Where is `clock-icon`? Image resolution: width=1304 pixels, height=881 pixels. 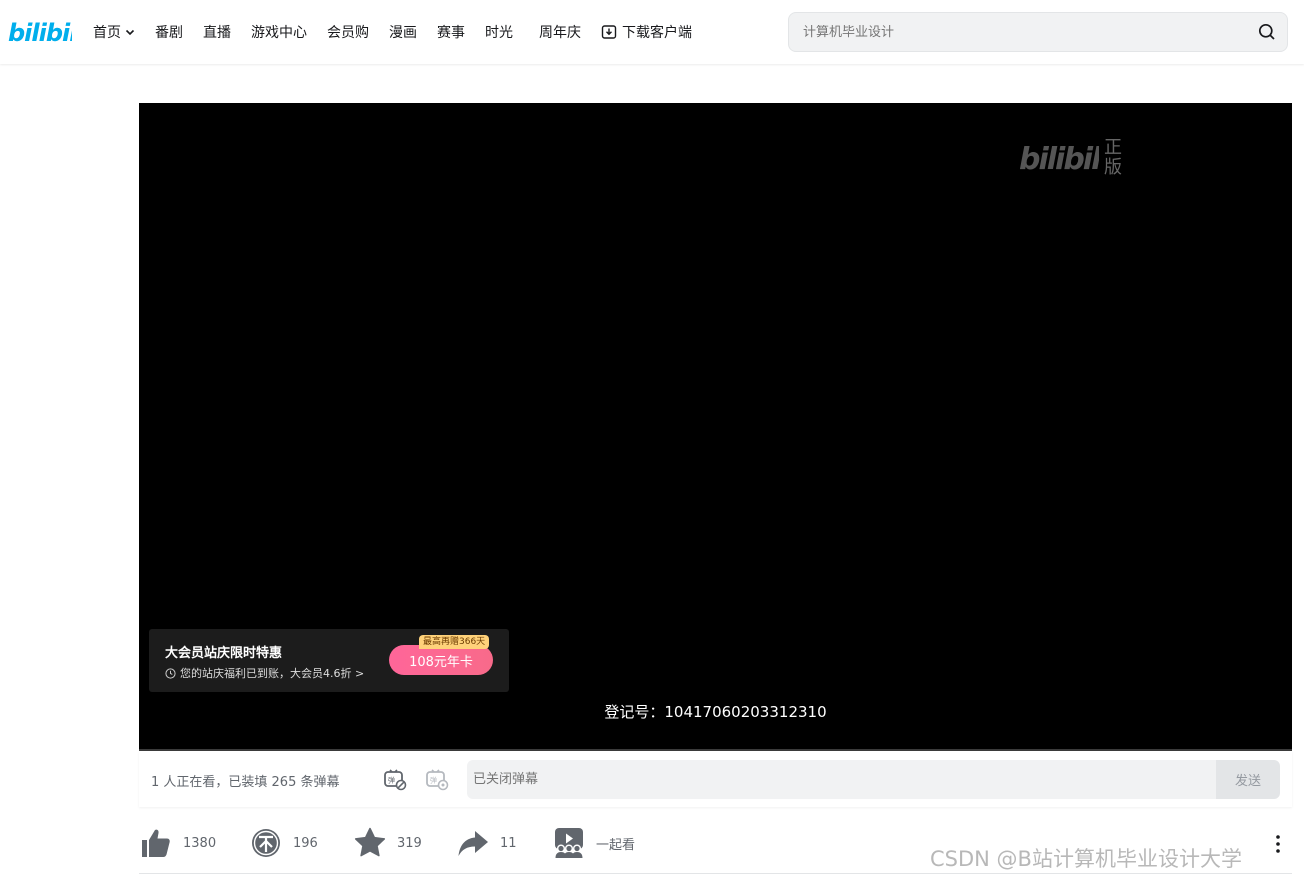
clock-icon is located at coordinates (170, 673).